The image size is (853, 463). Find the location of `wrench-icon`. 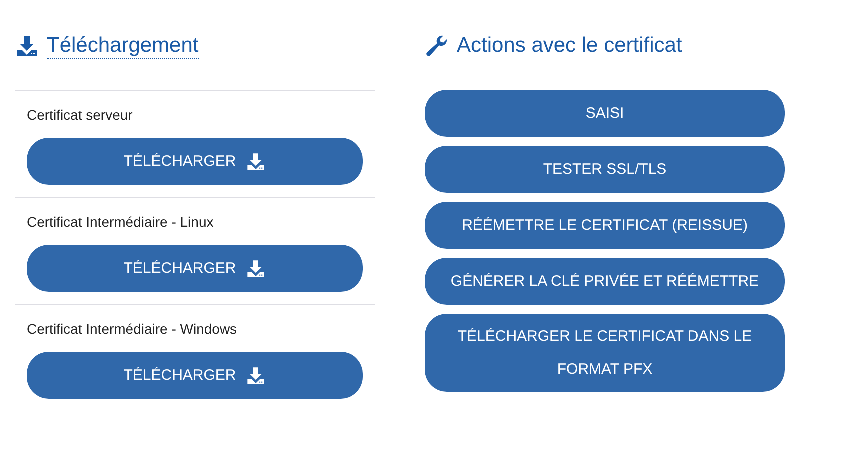

wrench-icon is located at coordinates (437, 46).